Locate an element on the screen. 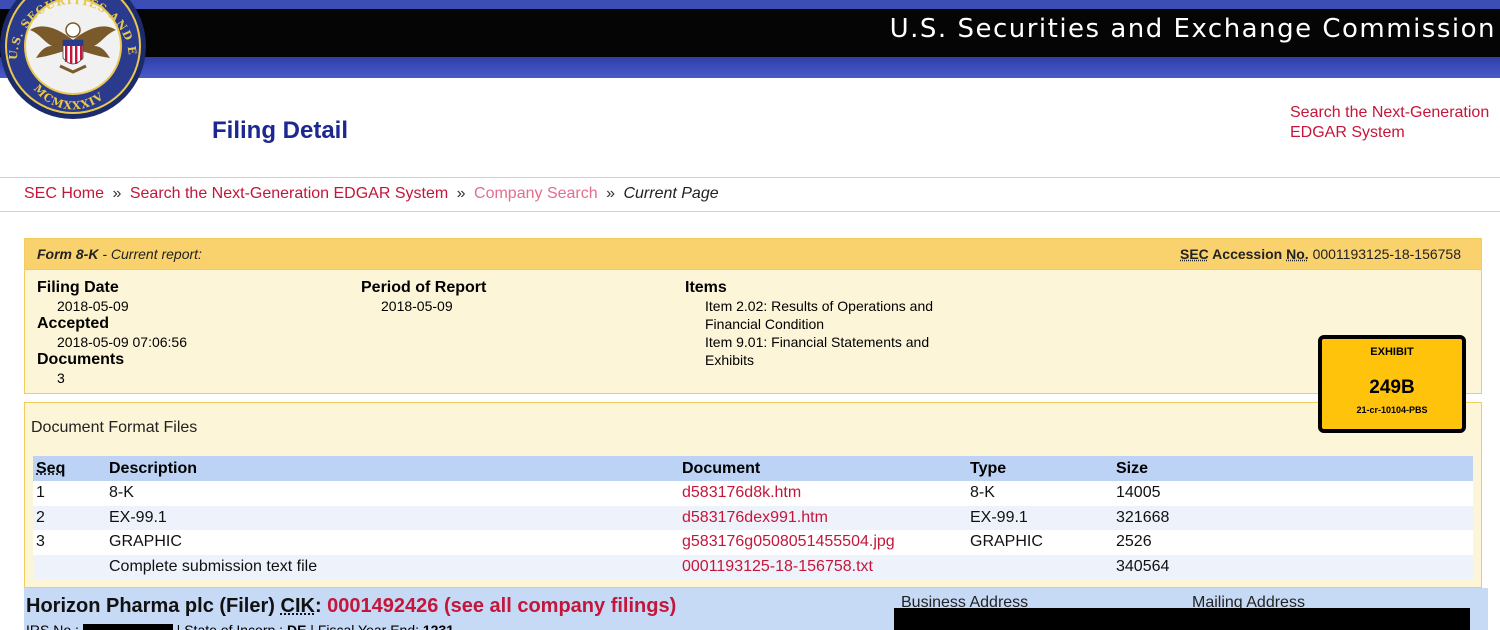 The height and width of the screenshot is (630, 1500). items-label: Items is located at coordinates (706, 287).